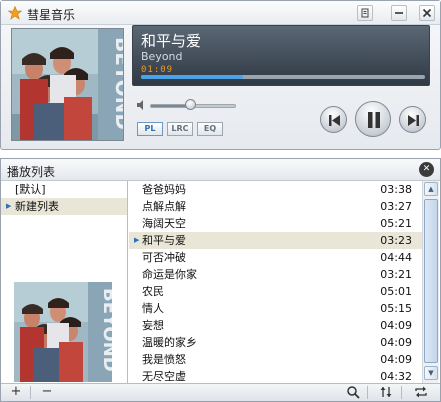  What do you see at coordinates (162, 56) in the screenshot?
I see `artist-name: Beyond` at bounding box center [162, 56].